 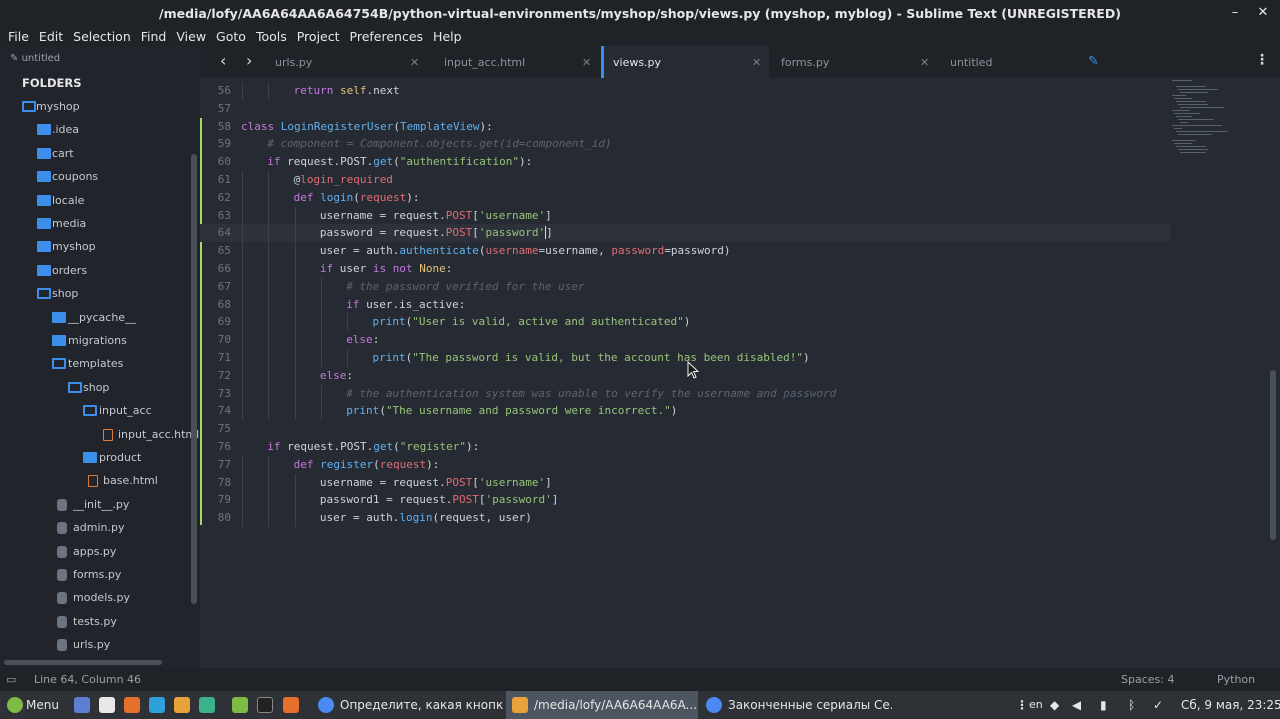 I want to click on clock: Сб, 9 мая, 23:25, so click(x=1230, y=705).